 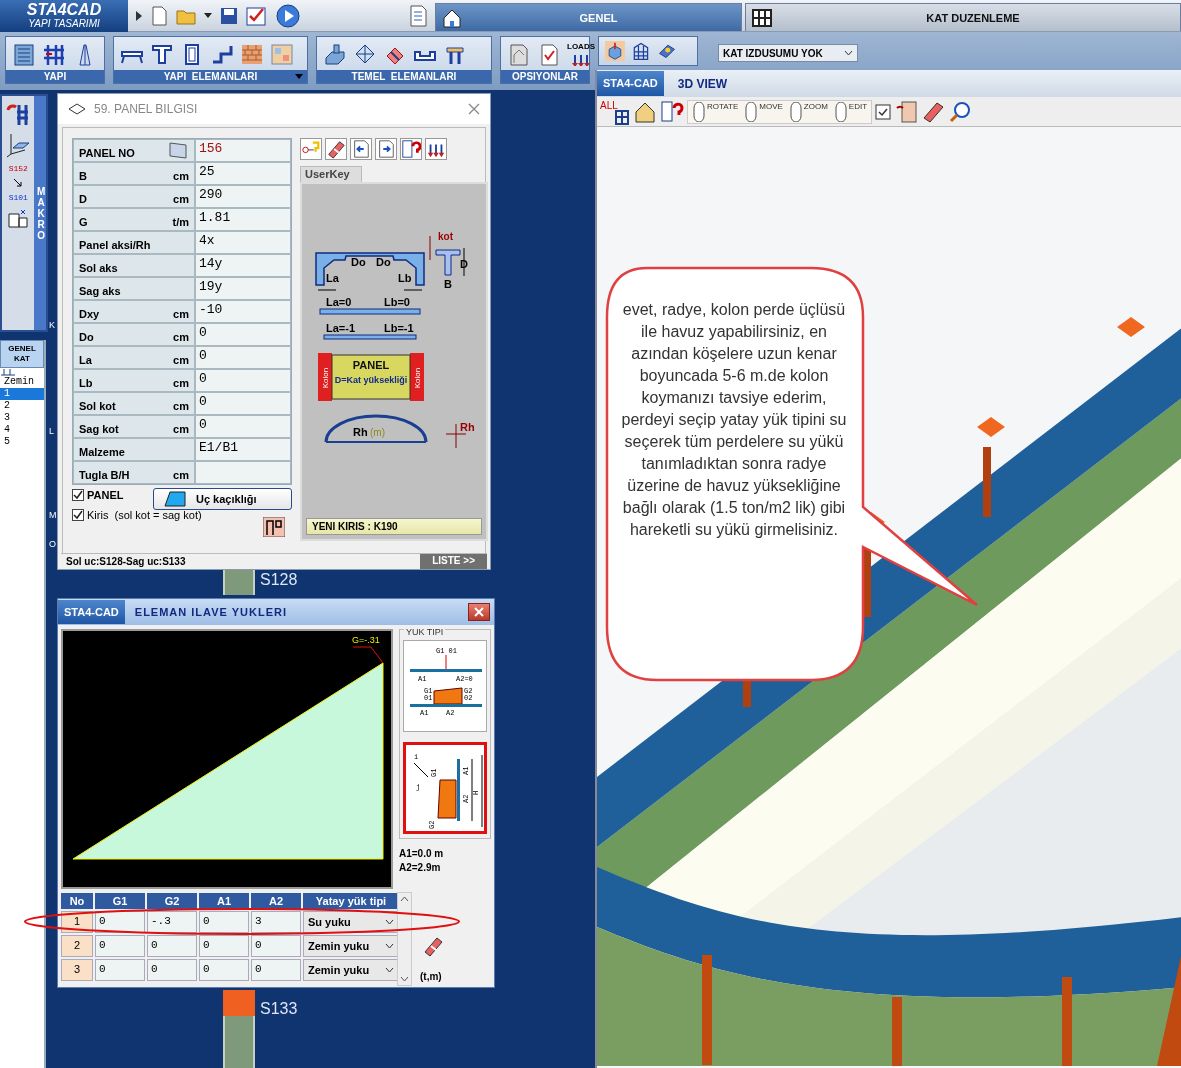 What do you see at coordinates (243, 150) in the screenshot?
I see `value-field: 156` at bounding box center [243, 150].